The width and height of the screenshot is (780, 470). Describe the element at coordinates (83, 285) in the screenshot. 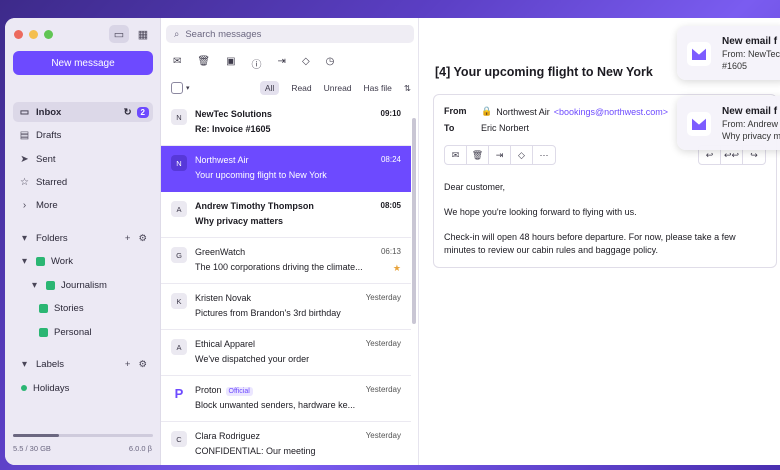

I see `sidebar-folder-journalism: ▾ Journalism` at that location.